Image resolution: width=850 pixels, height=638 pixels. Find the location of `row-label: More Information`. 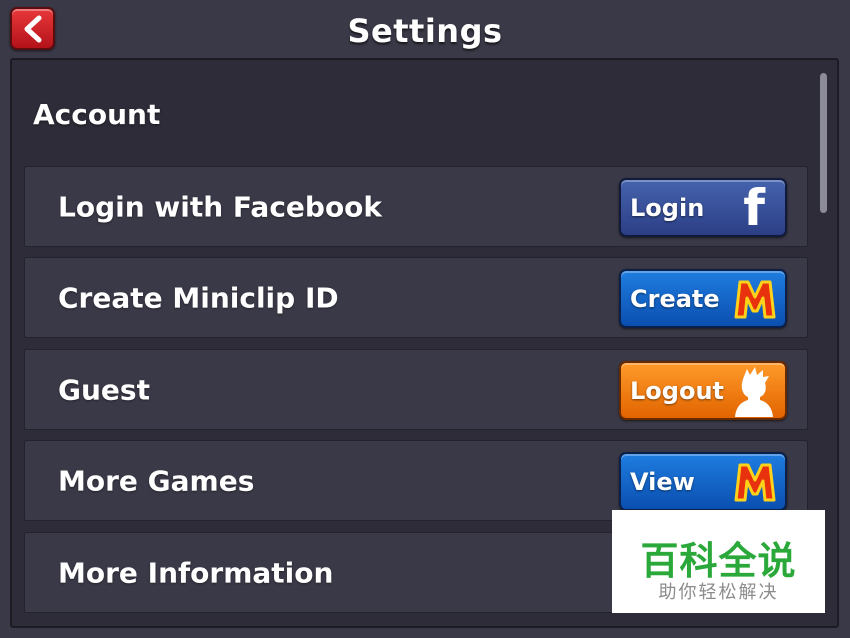

row-label: More Information is located at coordinates (196, 572).